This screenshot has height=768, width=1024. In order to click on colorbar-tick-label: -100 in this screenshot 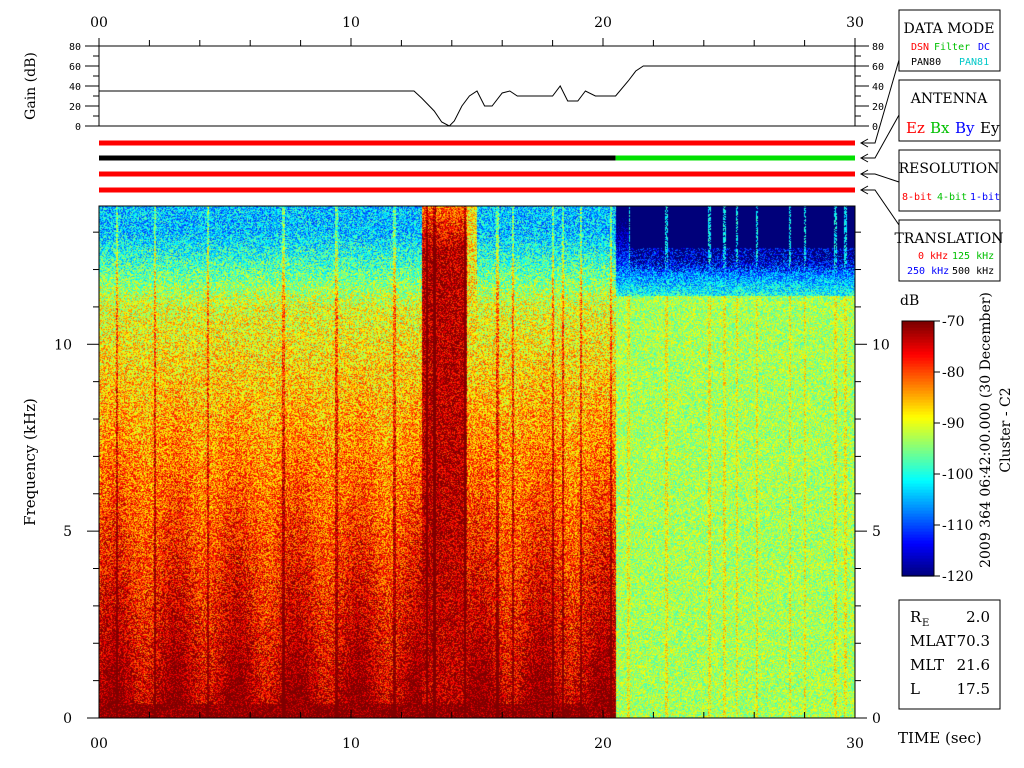, I will do `click(957, 475)`.